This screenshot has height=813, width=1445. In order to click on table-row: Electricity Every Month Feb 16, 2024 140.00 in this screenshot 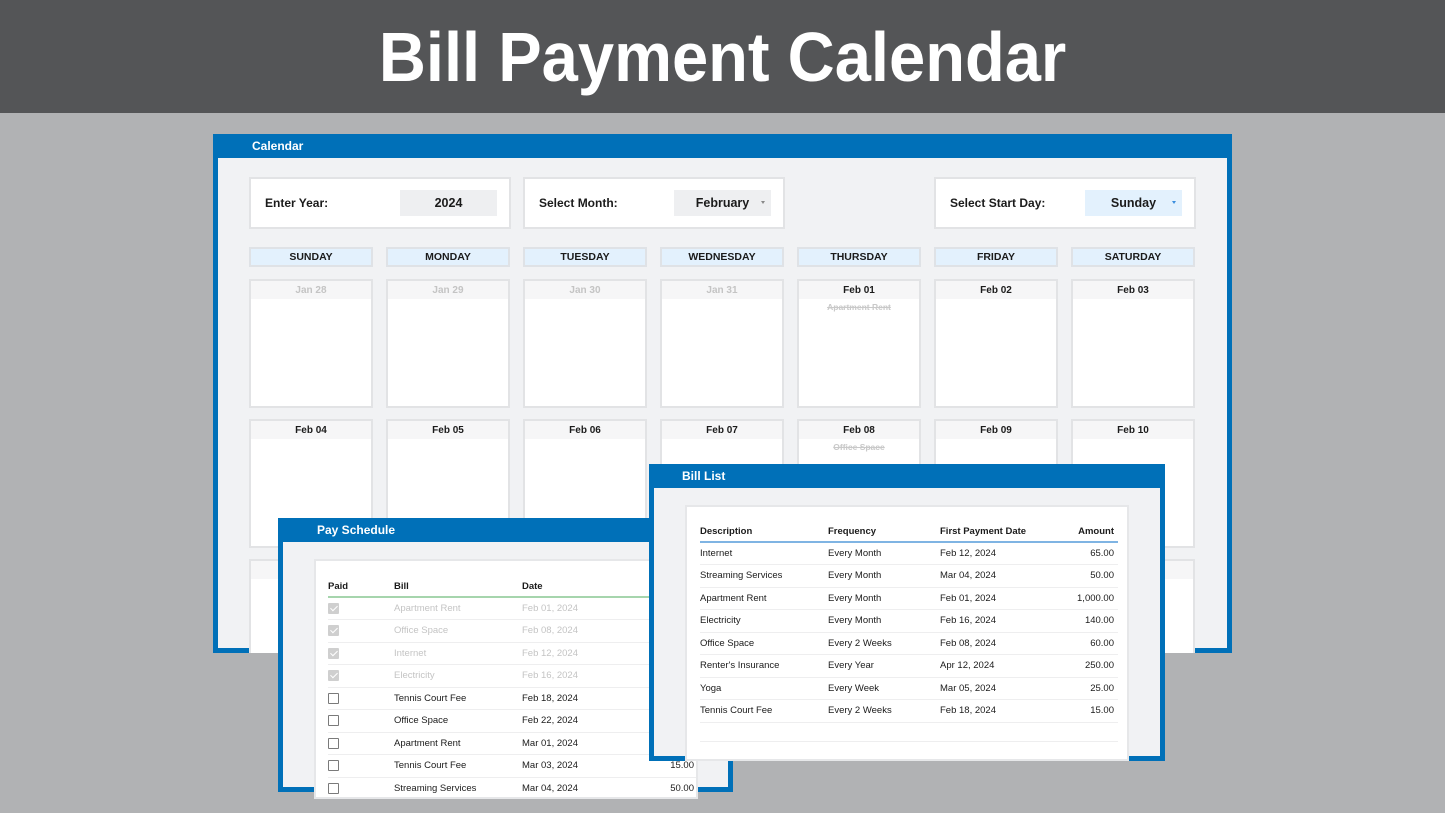, I will do `click(909, 621)`.